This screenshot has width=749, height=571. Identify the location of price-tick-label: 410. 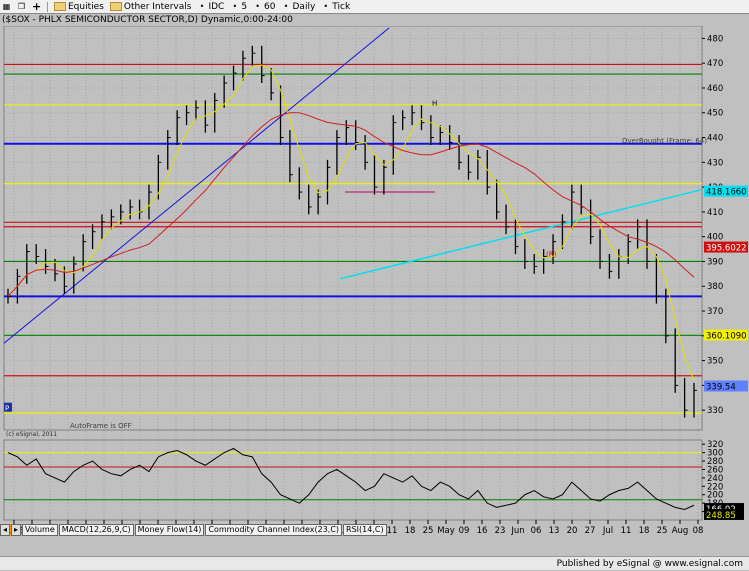
(715, 213).